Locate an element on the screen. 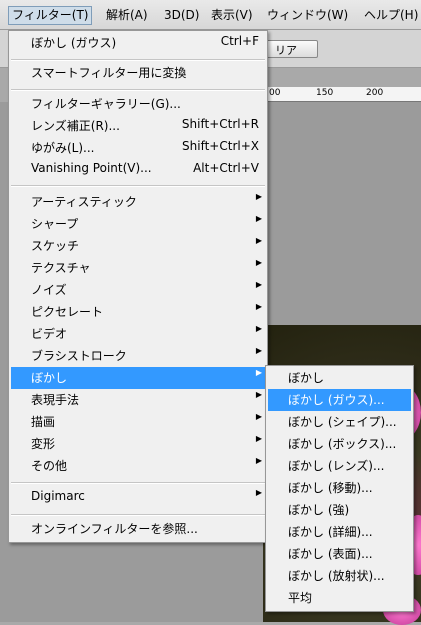 The width and height of the screenshot is (421, 625). menu-item-video: ビデオ ▶ is located at coordinates (138, 334).